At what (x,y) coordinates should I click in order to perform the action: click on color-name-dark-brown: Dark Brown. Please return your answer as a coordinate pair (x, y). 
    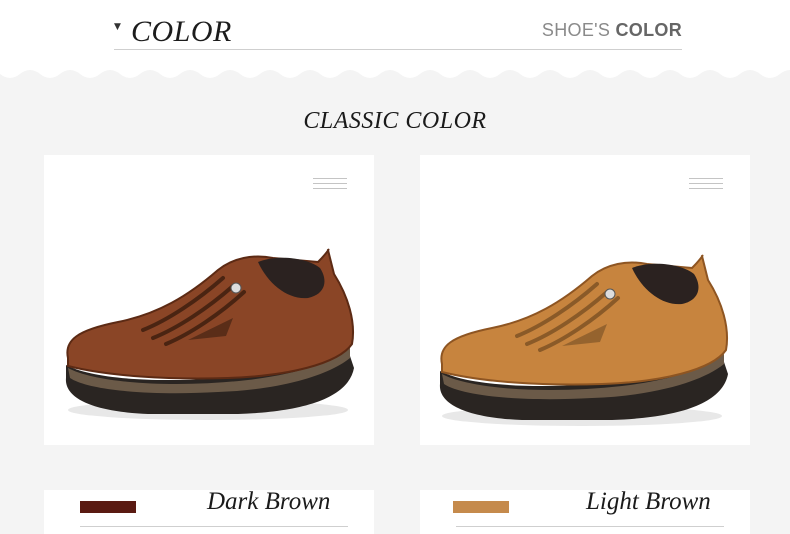
    Looking at the image, I should click on (269, 501).